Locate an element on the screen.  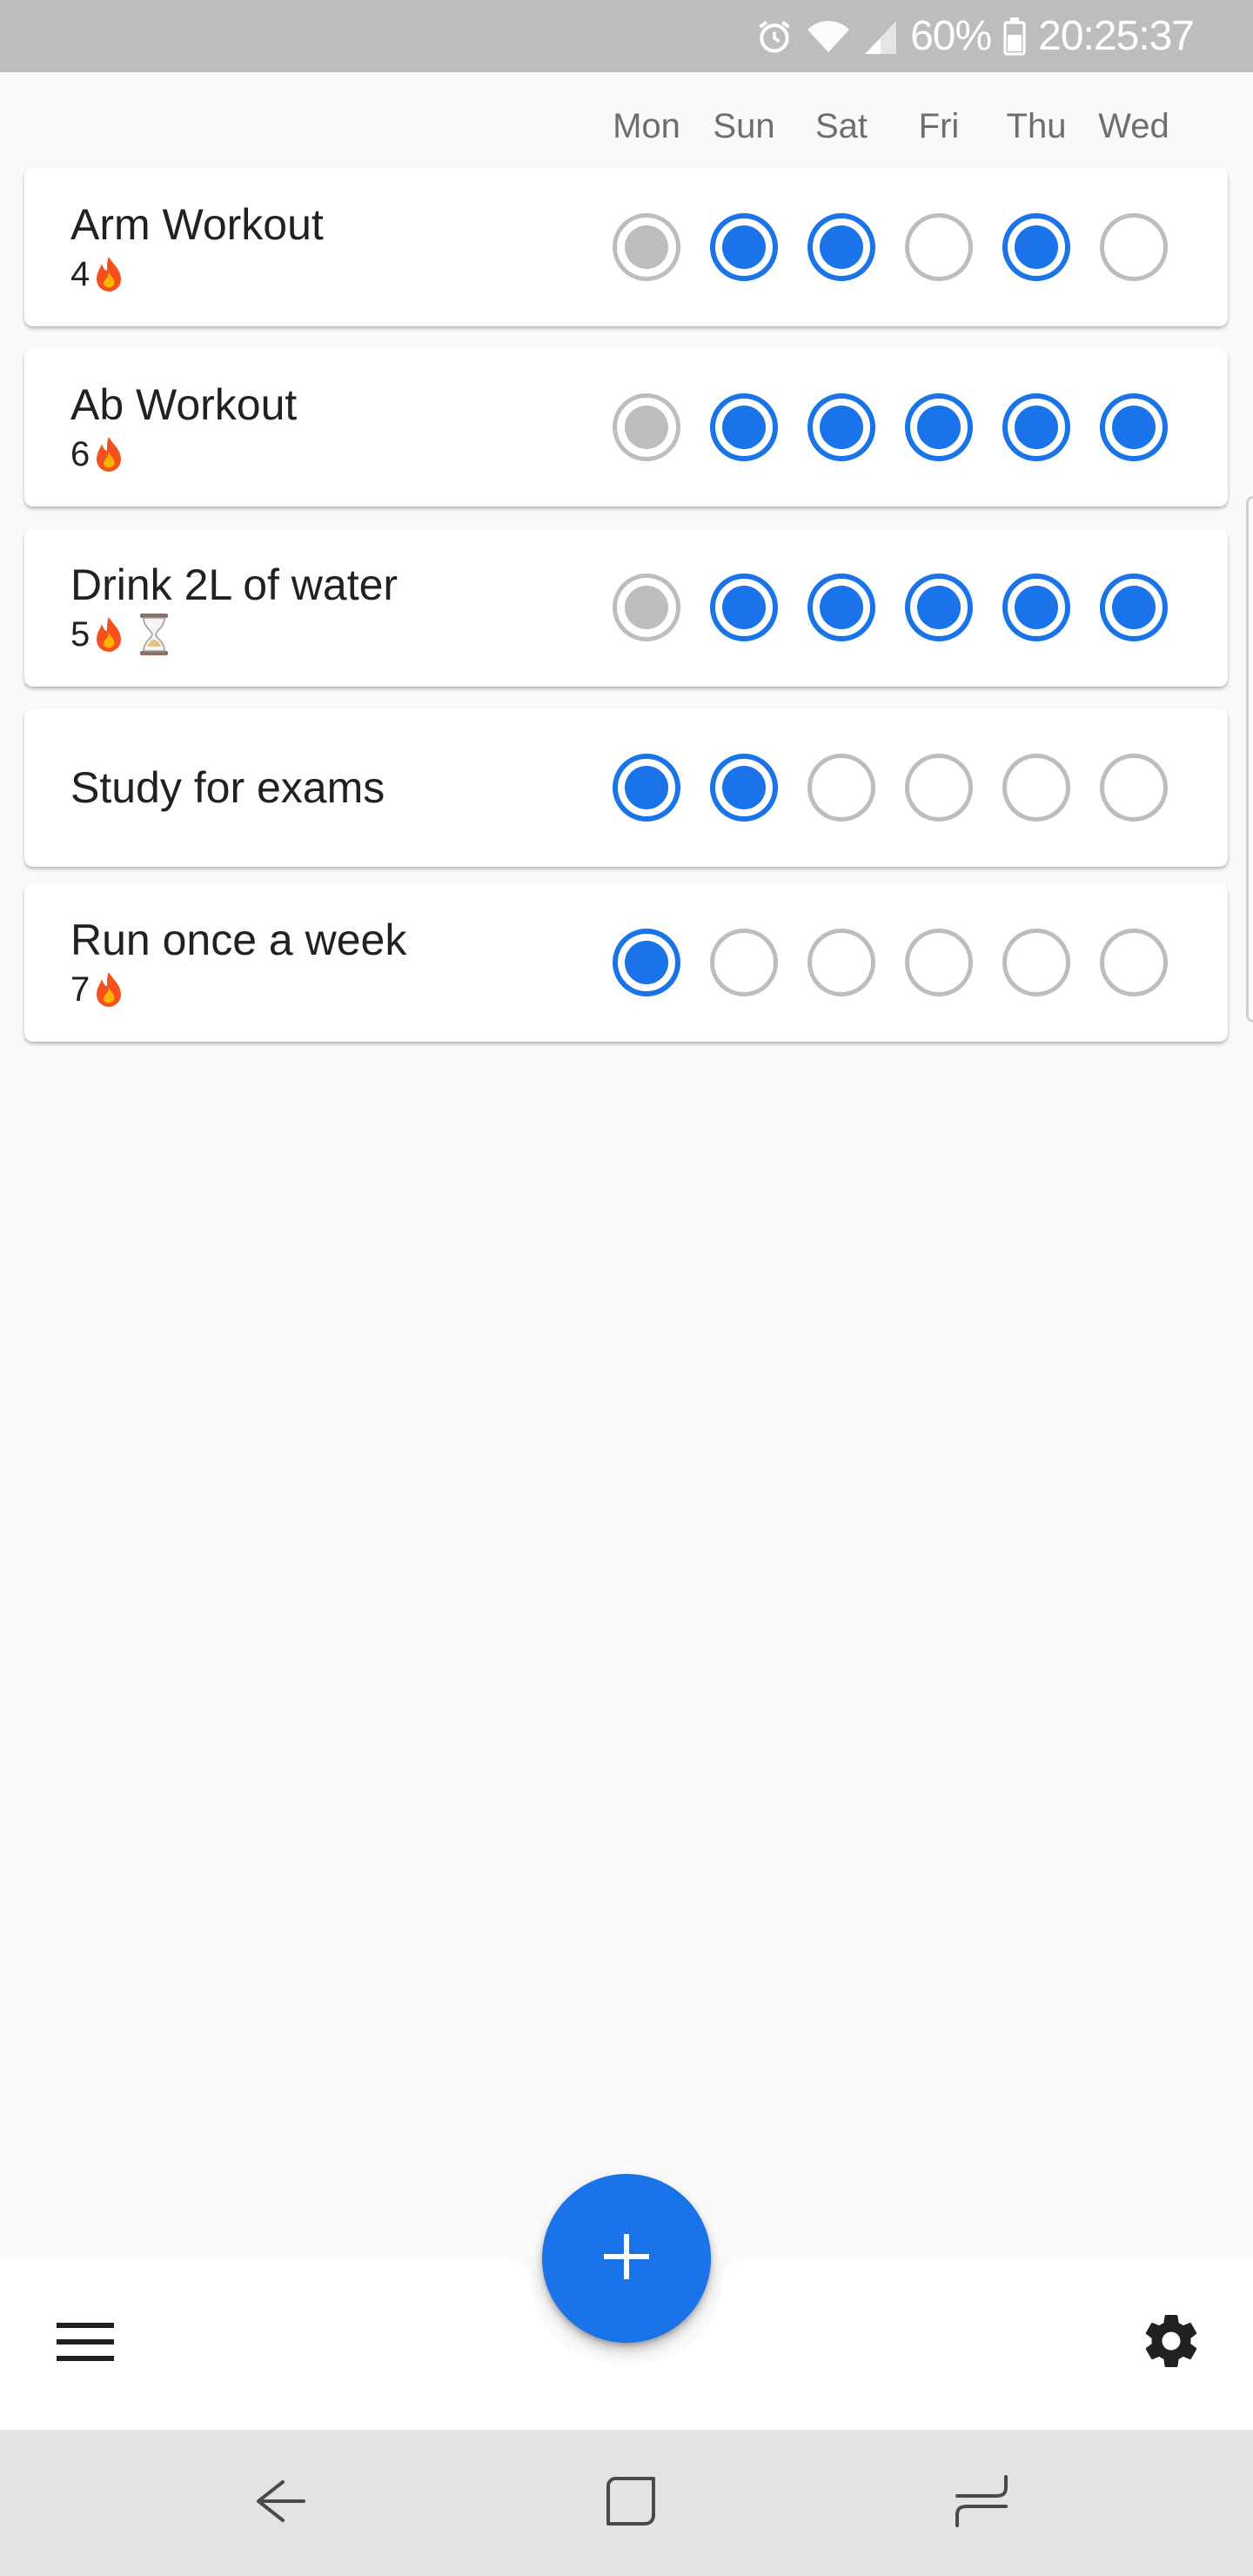
streak-count: 6 is located at coordinates (80, 454).